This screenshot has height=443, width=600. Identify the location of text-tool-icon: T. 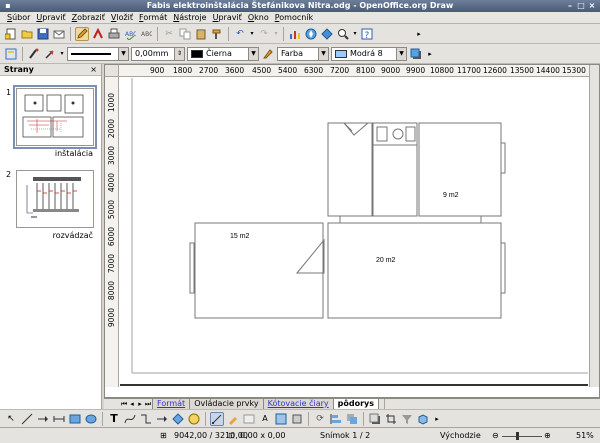
(114, 419).